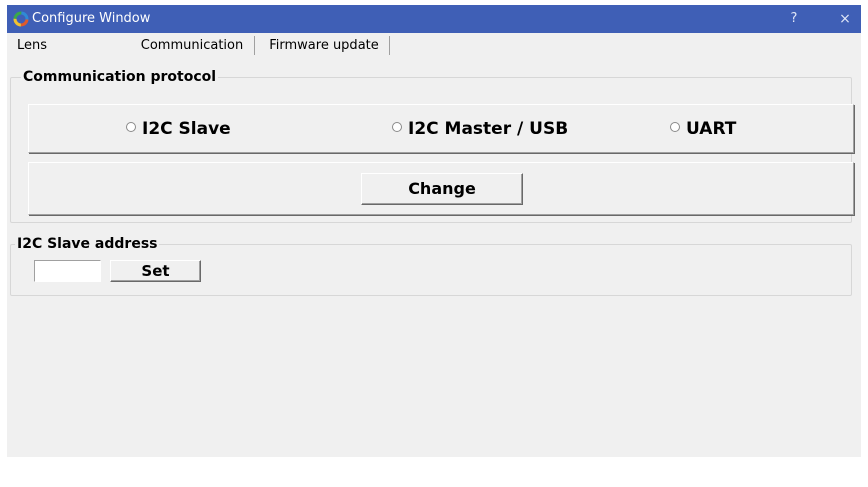 The height and width of the screenshot is (487, 868). I want to click on close-button: ×, so click(845, 19).